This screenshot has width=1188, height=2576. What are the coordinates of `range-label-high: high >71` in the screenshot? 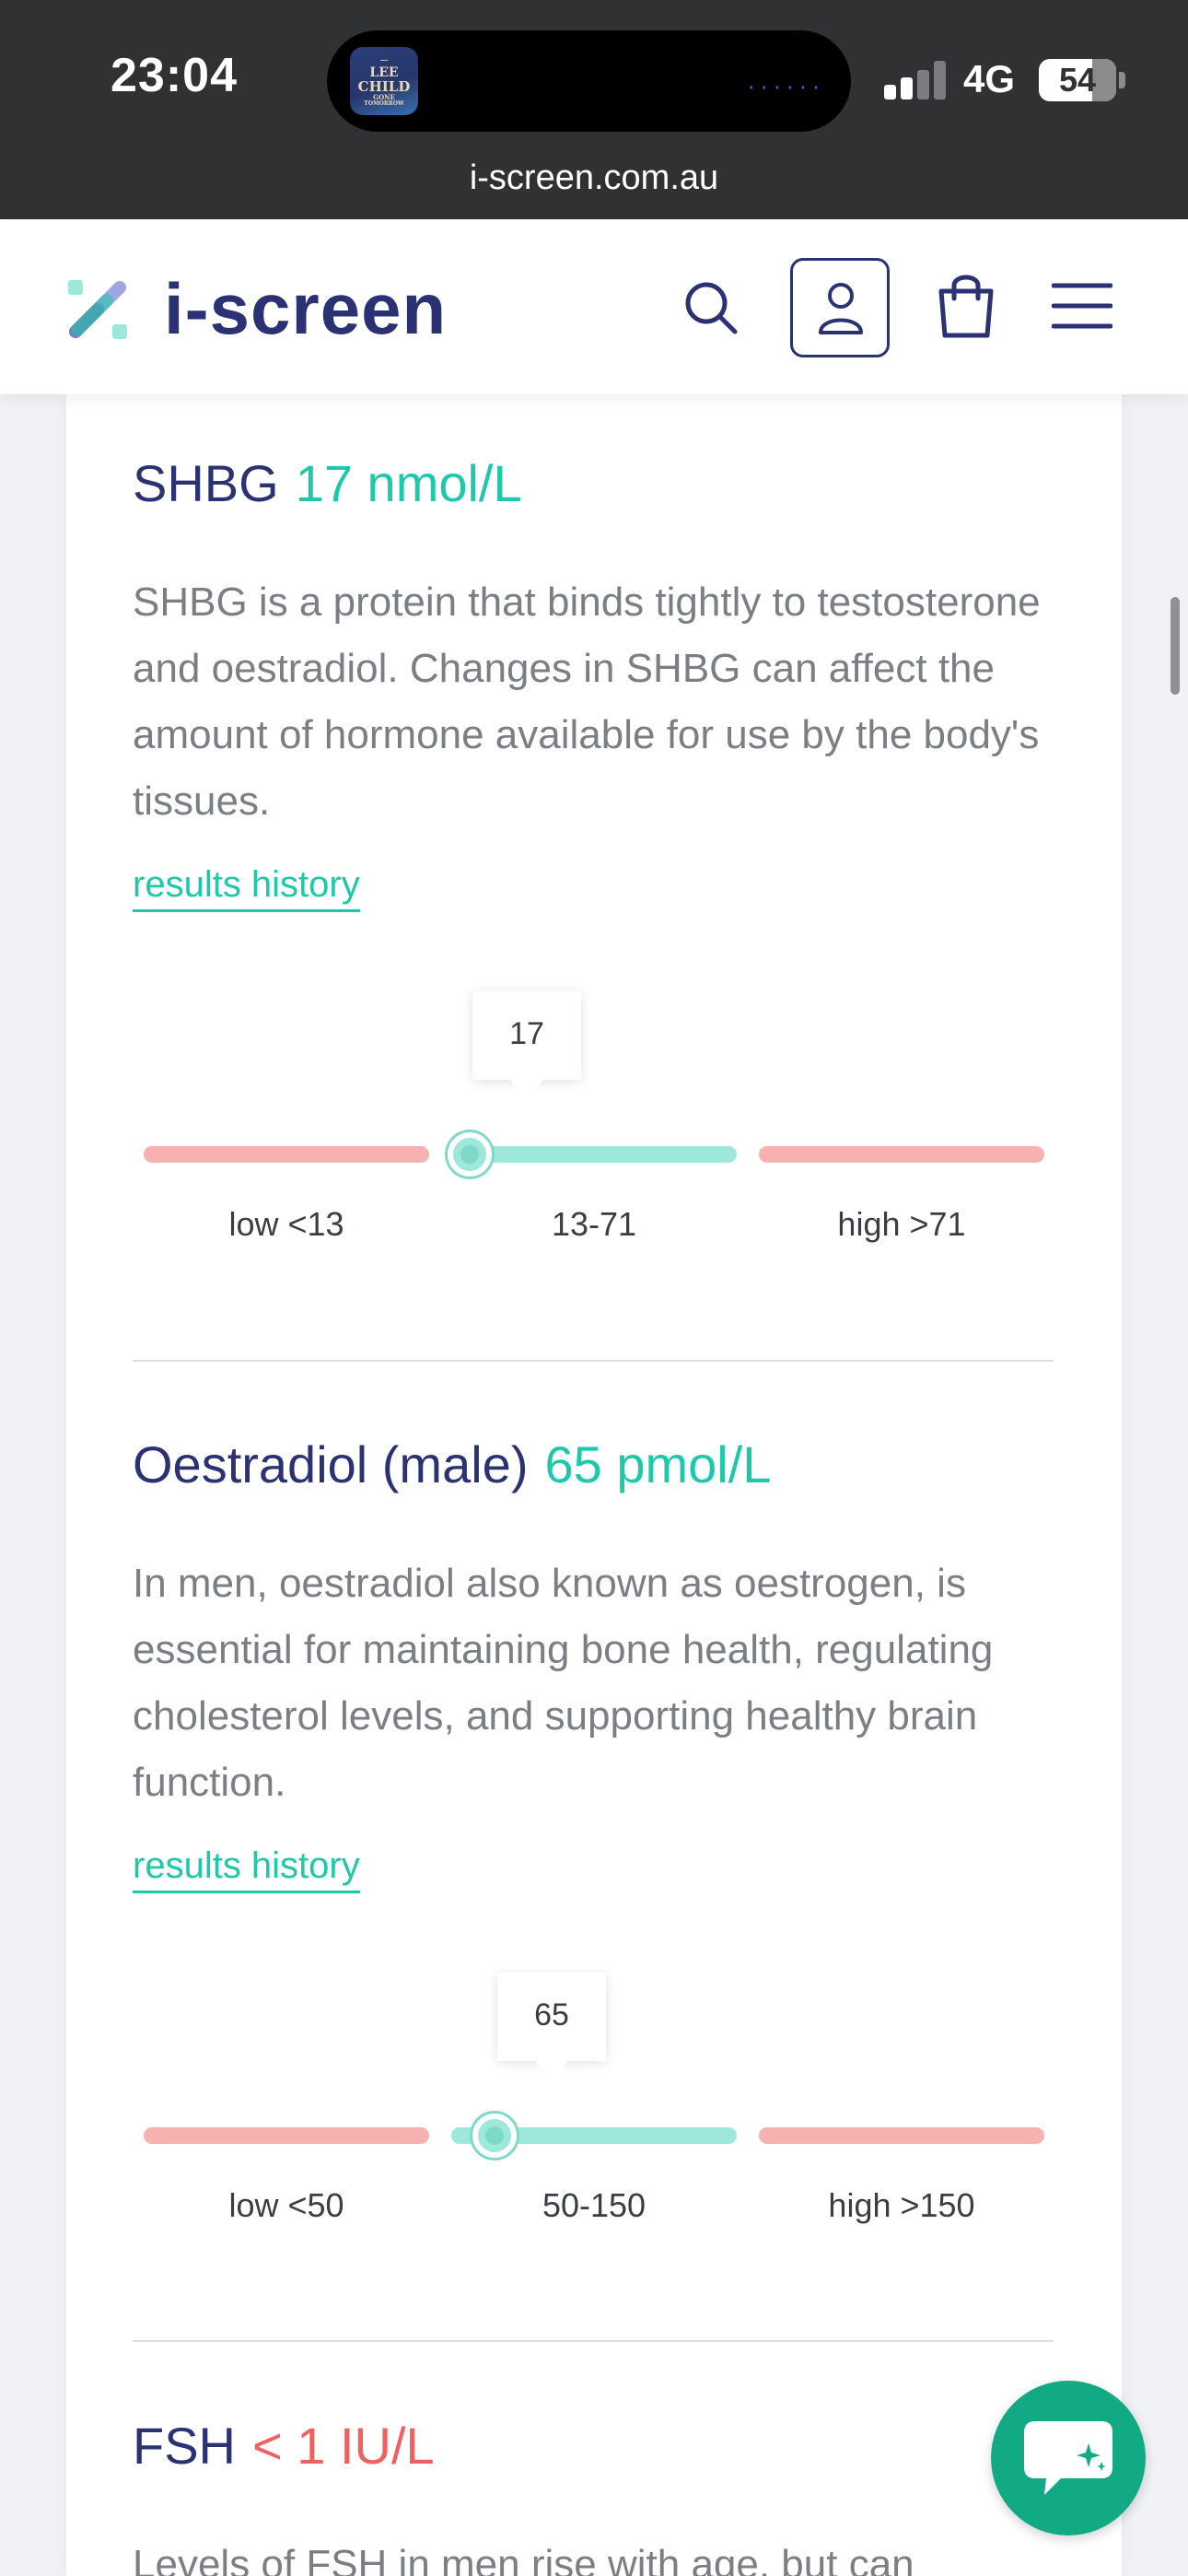 It's located at (901, 1224).